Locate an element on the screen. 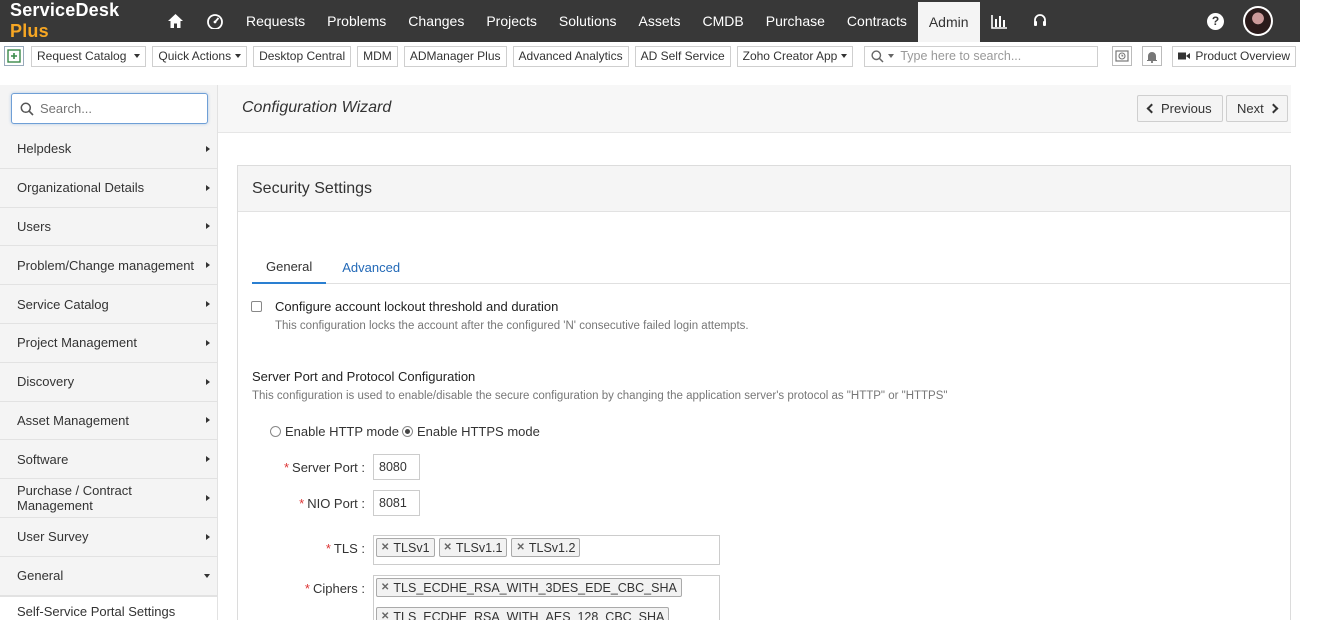 This screenshot has width=1318, height=620. https-label: Enable HTTPS mode is located at coordinates (478, 431).